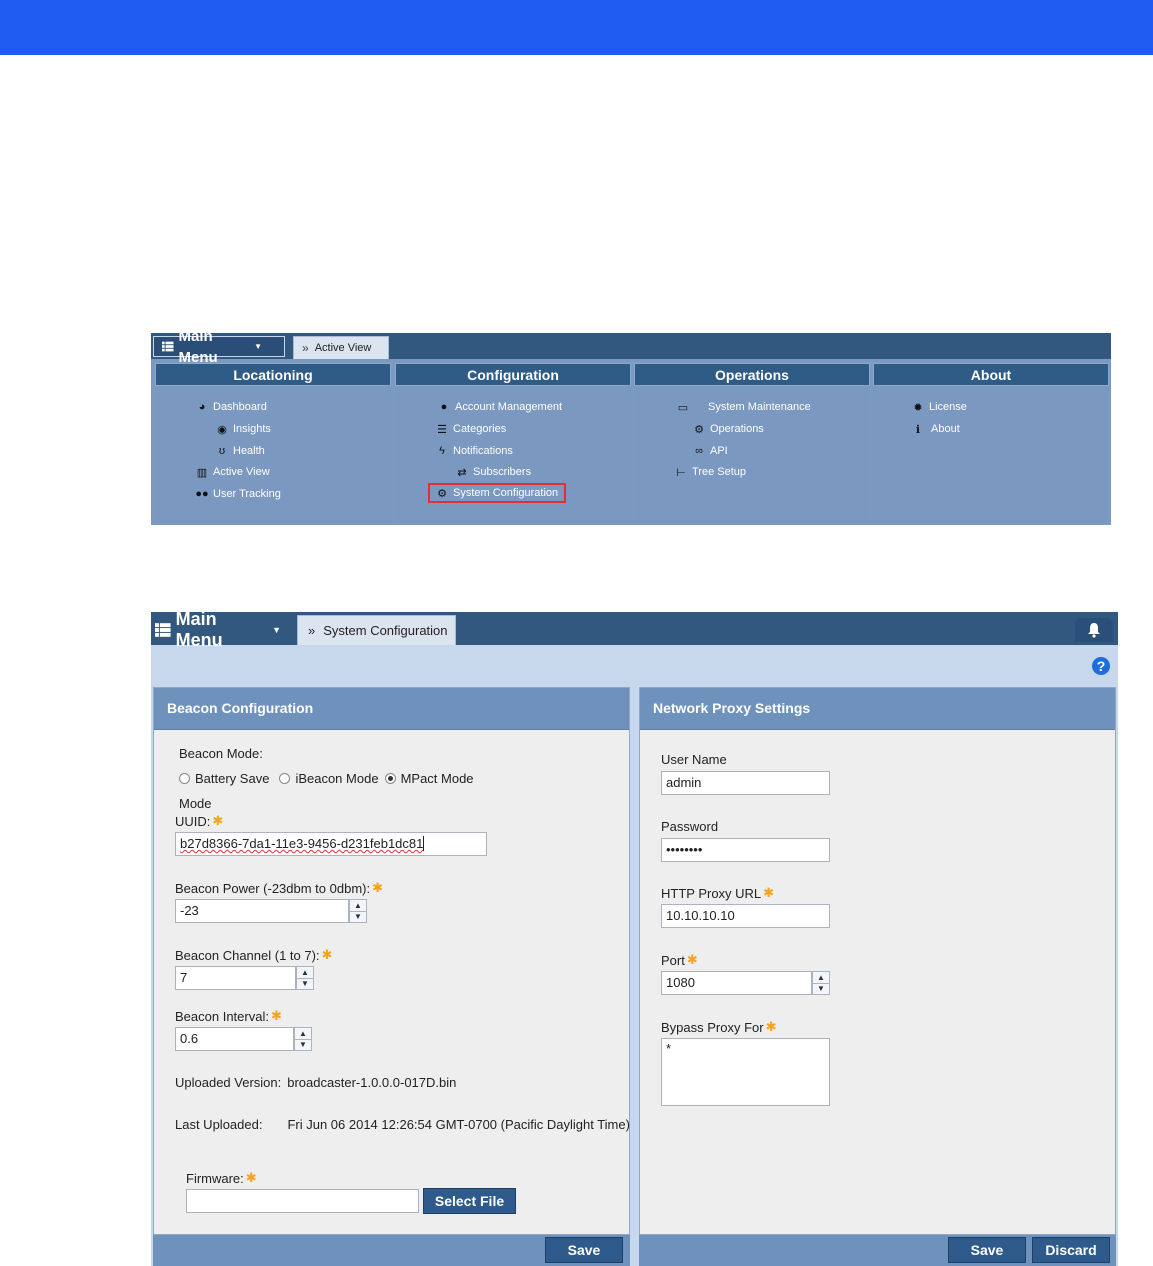  Describe the element at coordinates (391, 709) in the screenshot. I see `panel-title: Beacon Configuration` at that location.